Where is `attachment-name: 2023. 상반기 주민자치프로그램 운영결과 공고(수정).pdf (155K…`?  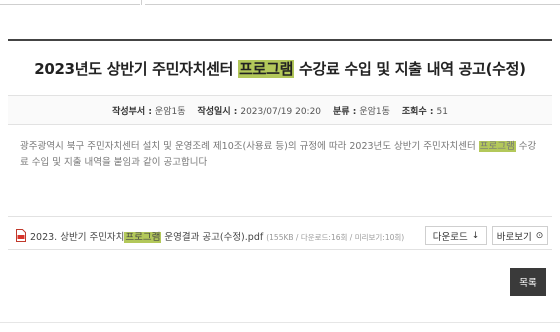 attachment-name: 2023. 상반기 주민자치프로그램 운영결과 공고(수정).pdf (155K… is located at coordinates (217, 236).